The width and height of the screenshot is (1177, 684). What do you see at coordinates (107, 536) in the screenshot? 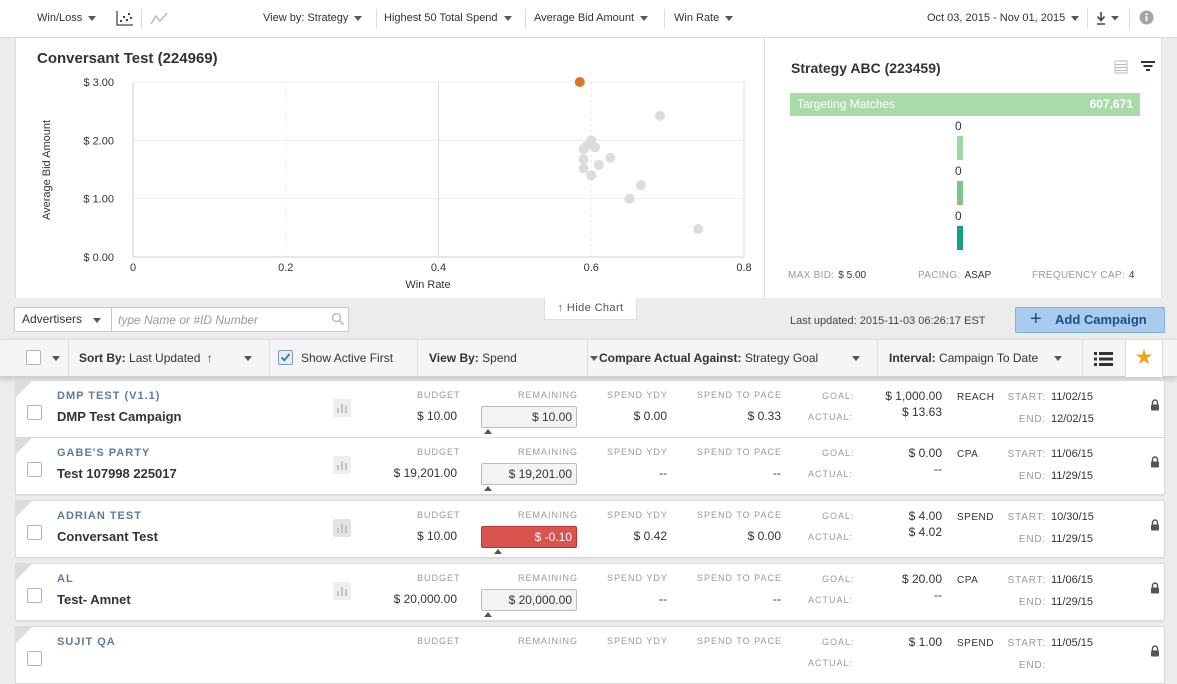
I see `campaign-name: Conversant Test` at bounding box center [107, 536].